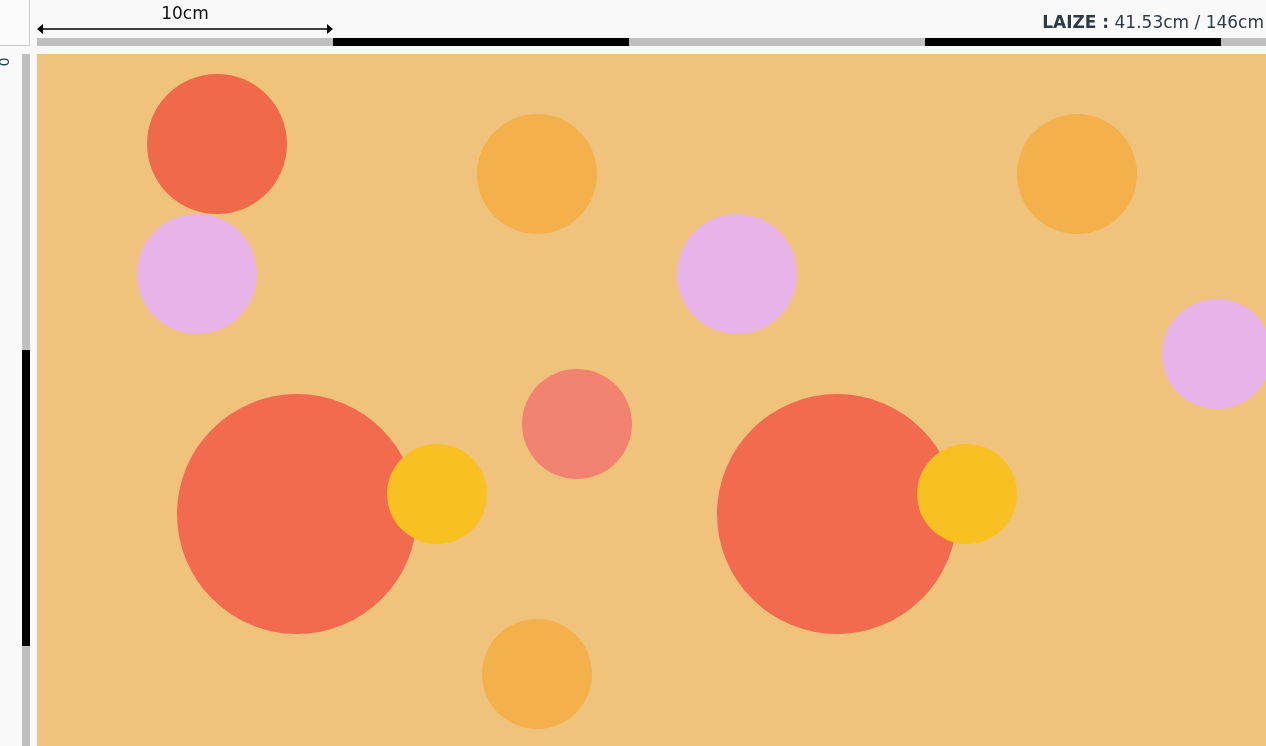 The image size is (1266, 746). I want to click on scale-label: 0, so click(6, 62).